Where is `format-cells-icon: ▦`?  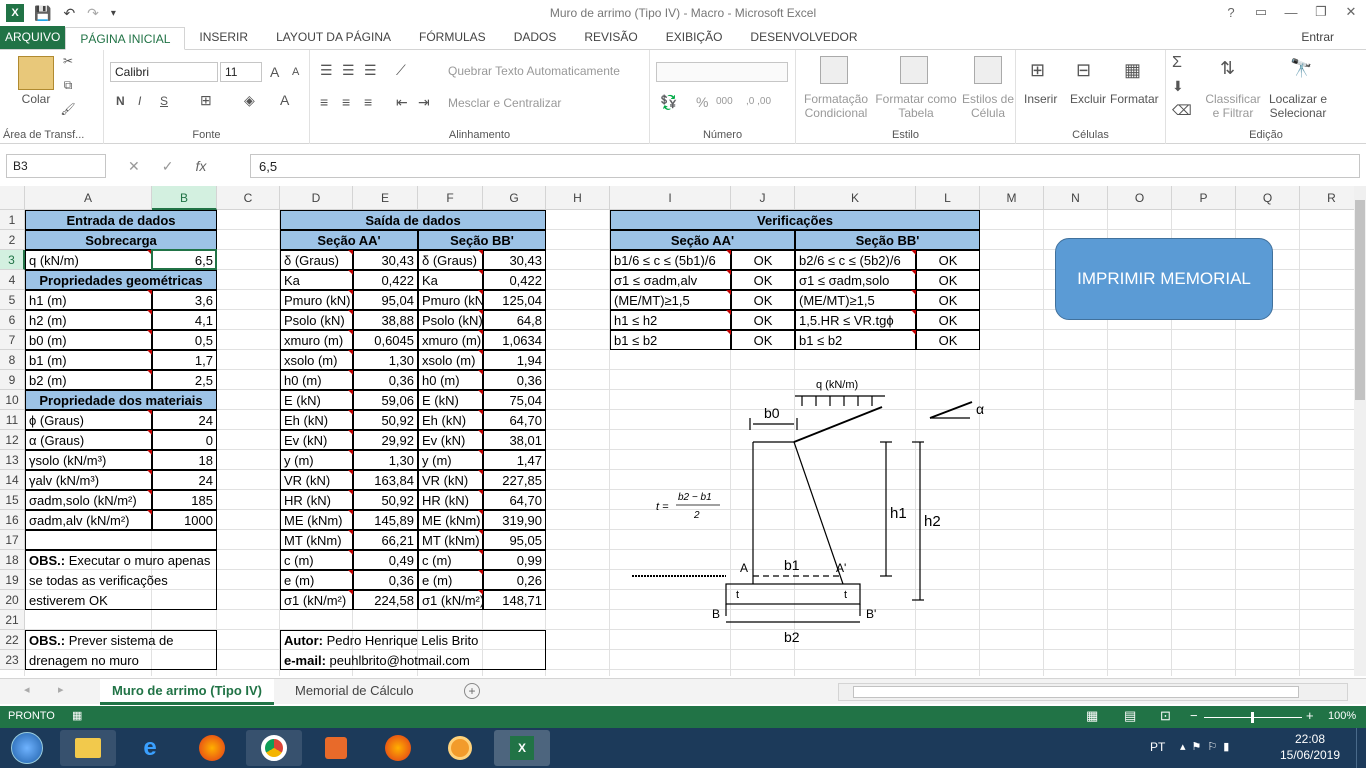
format-cells-icon: ▦ is located at coordinates (1132, 70).